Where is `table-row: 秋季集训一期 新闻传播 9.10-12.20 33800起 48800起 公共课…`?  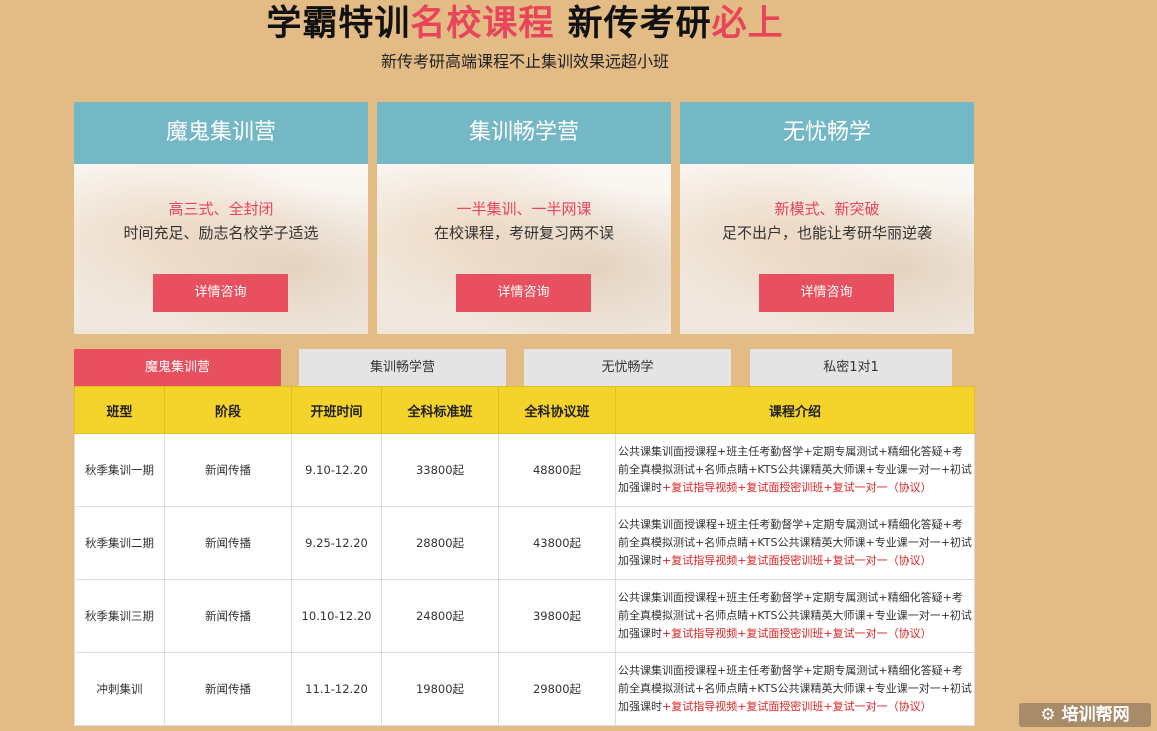
table-row: 秋季集训一期 新闻传播 9.10-12.20 33800起 48800起 公共课… is located at coordinates (524, 470).